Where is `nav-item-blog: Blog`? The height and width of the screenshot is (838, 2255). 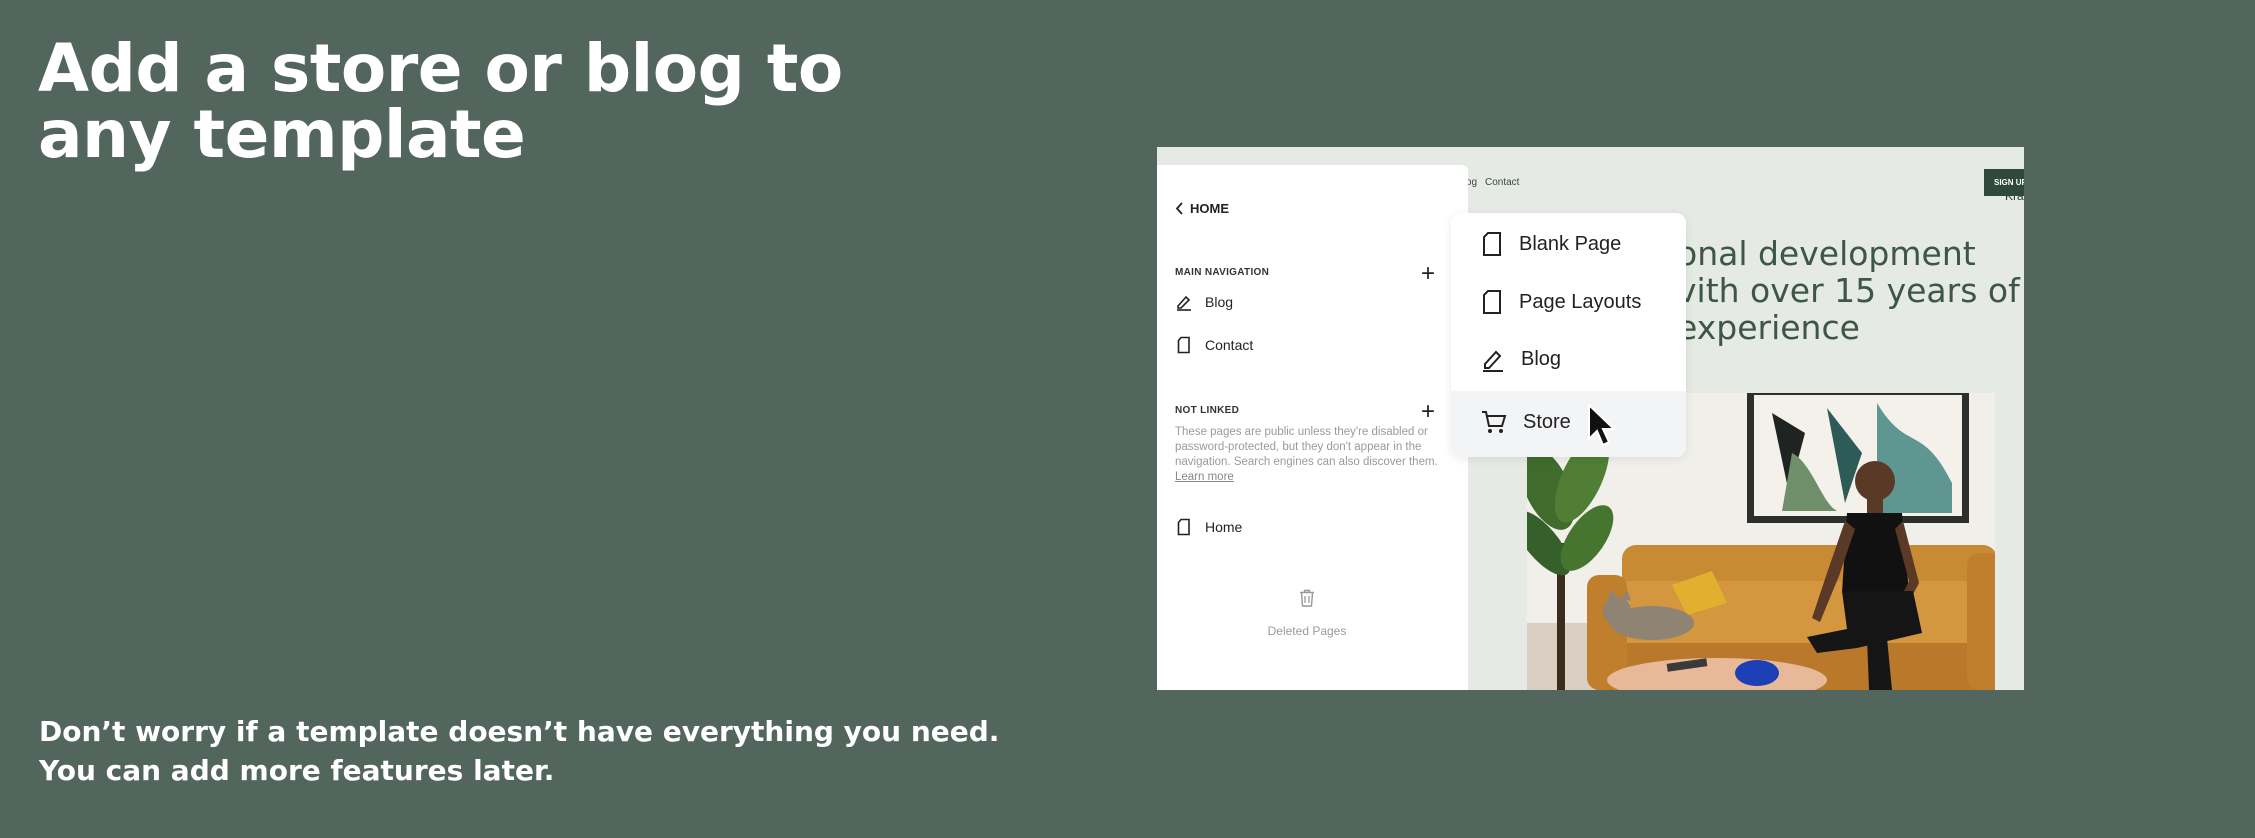
nav-item-blog: Blog is located at coordinates (1204, 302).